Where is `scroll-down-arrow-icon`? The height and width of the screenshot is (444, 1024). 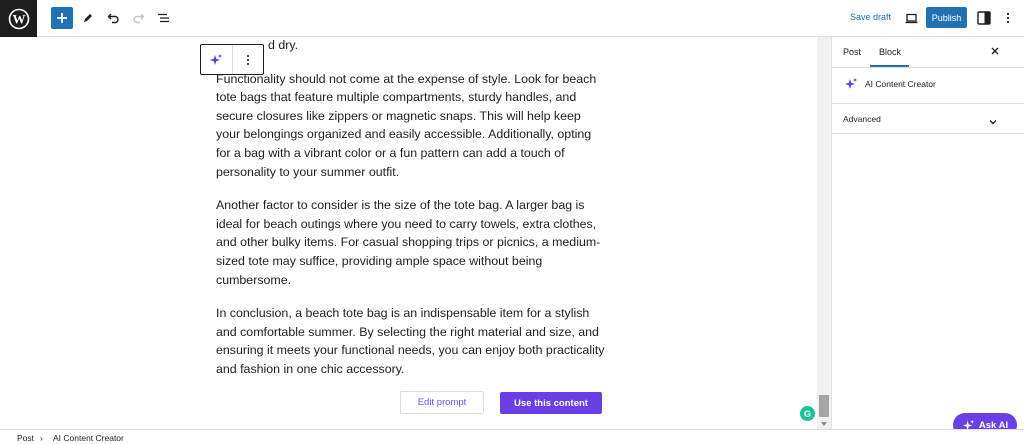
scroll-down-arrow-icon is located at coordinates (824, 424).